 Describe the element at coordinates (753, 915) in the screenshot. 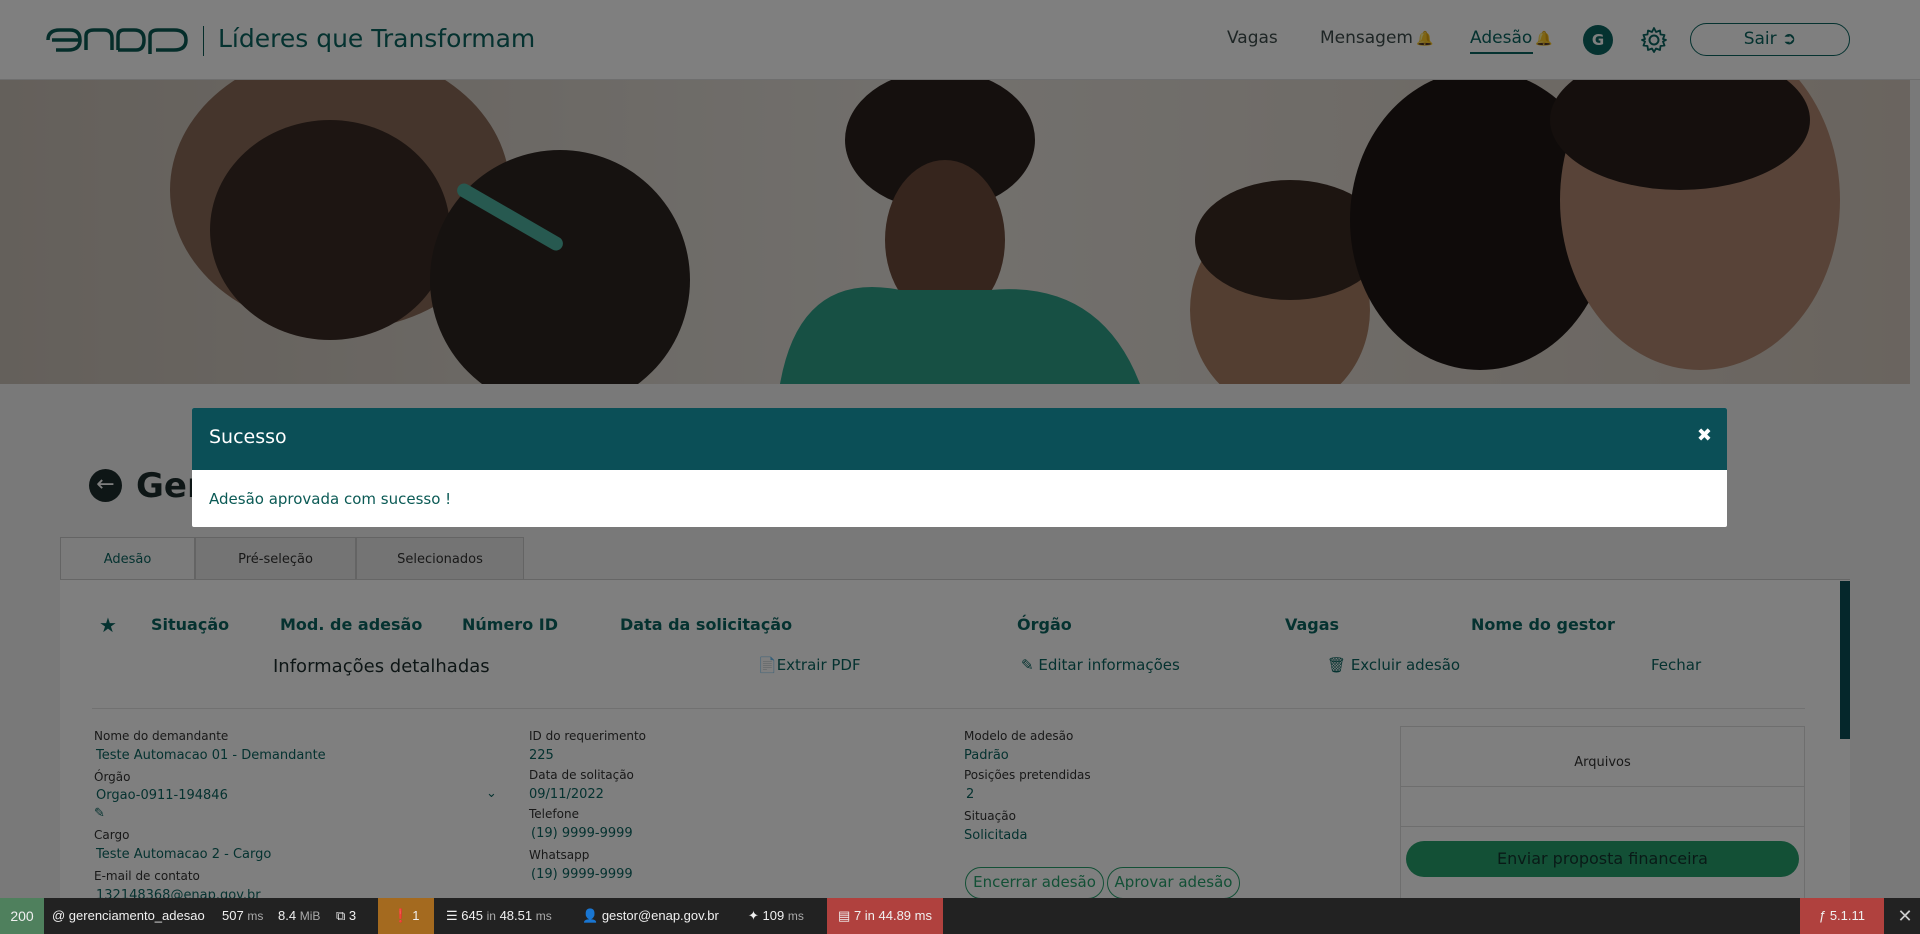

I see `twig-icon: ✦` at that location.